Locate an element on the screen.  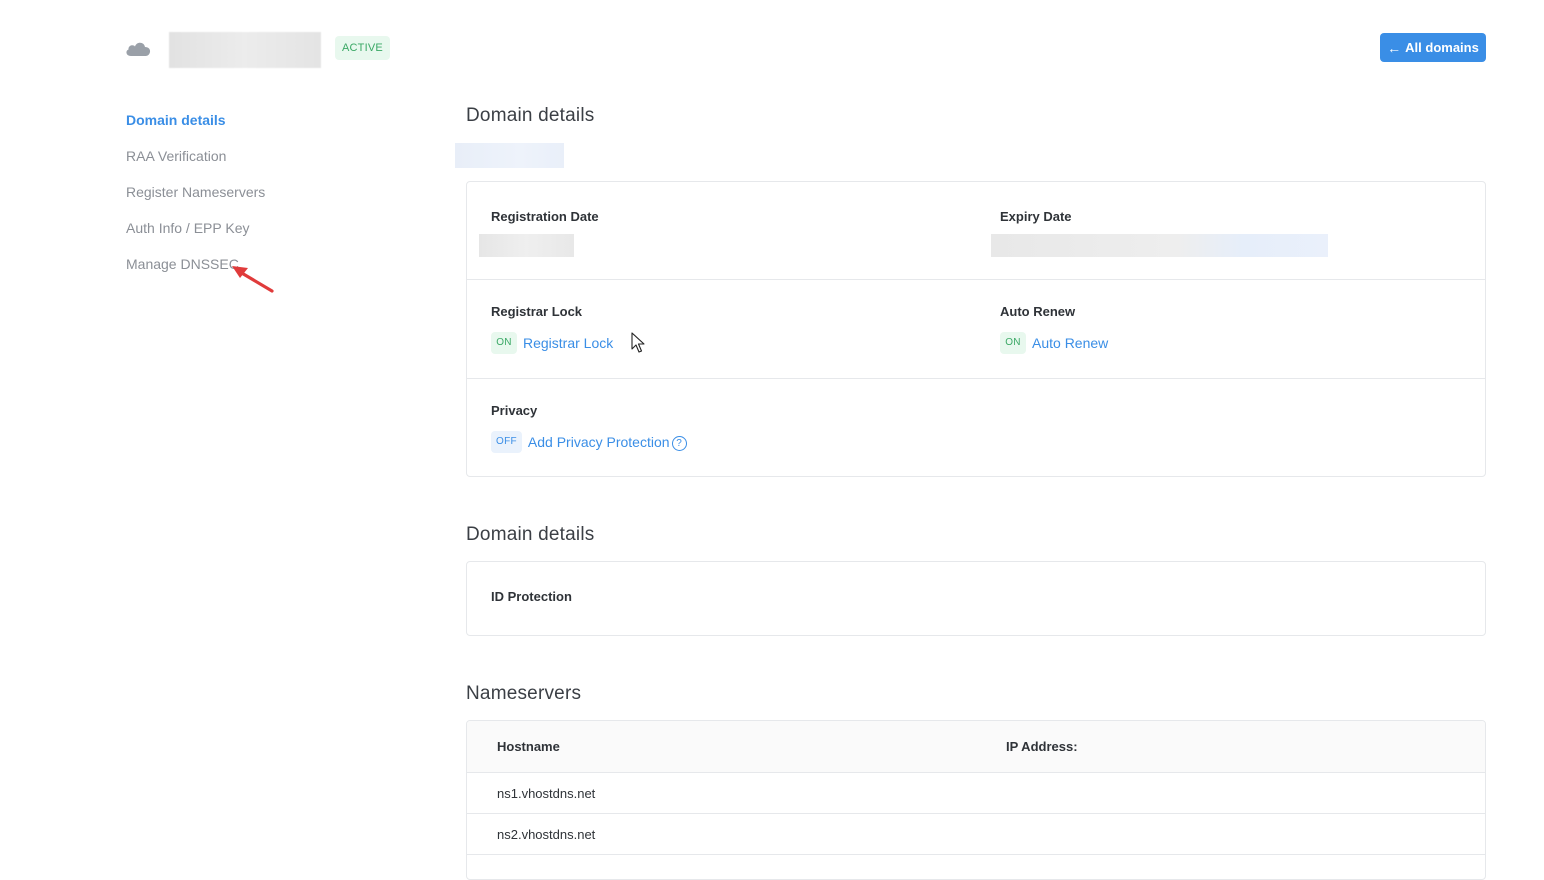
table-row: ns2.vhostdns.net is located at coordinates (976, 834).